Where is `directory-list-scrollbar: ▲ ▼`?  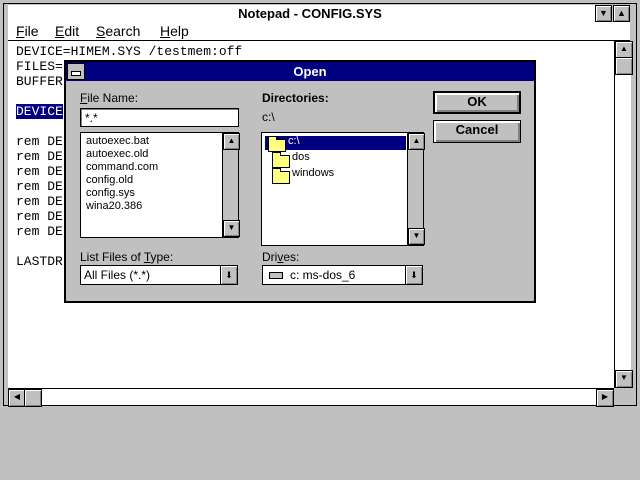
directory-list-scrollbar: ▲ ▼ is located at coordinates (416, 189).